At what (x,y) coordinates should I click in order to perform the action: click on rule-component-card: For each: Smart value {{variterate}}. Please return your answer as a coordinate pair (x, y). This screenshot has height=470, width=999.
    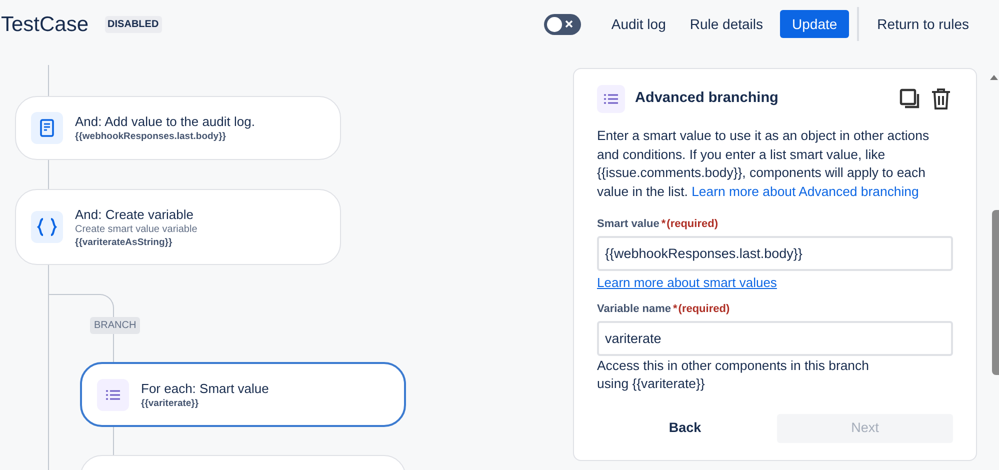
    Looking at the image, I should click on (243, 394).